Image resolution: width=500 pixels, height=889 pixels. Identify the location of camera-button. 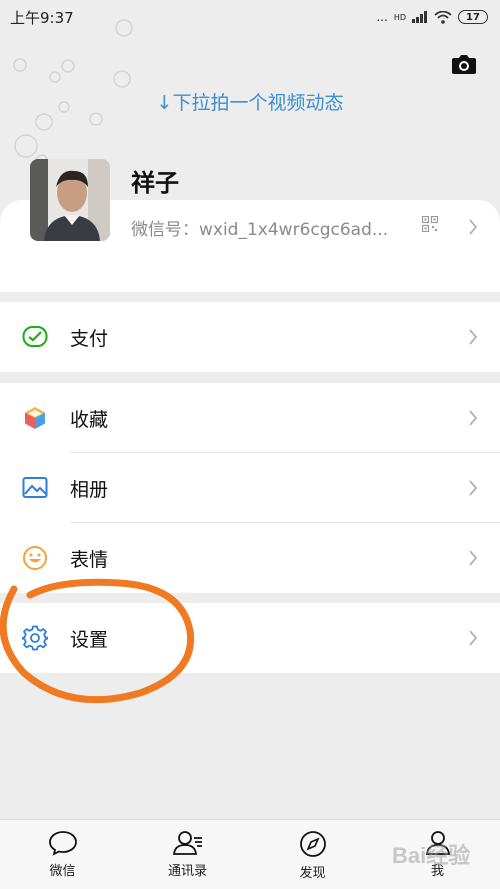
(464, 64).